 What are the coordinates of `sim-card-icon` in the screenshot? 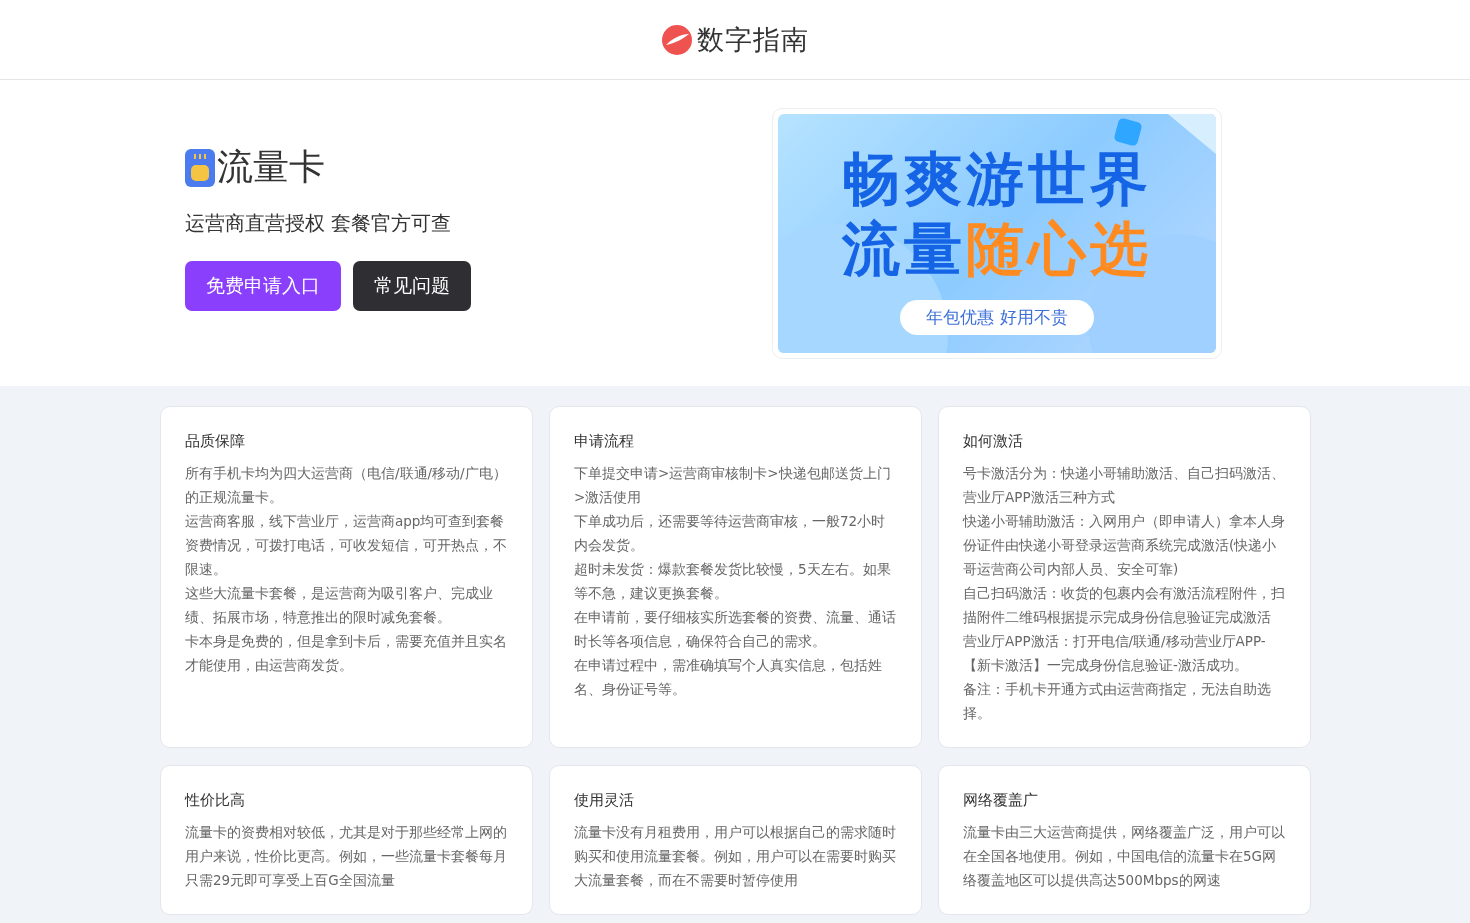 It's located at (200, 167).